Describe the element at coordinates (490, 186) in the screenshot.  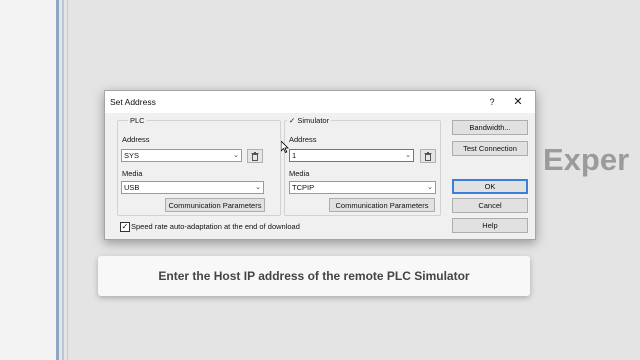
I see `ok-button: OK` at that location.